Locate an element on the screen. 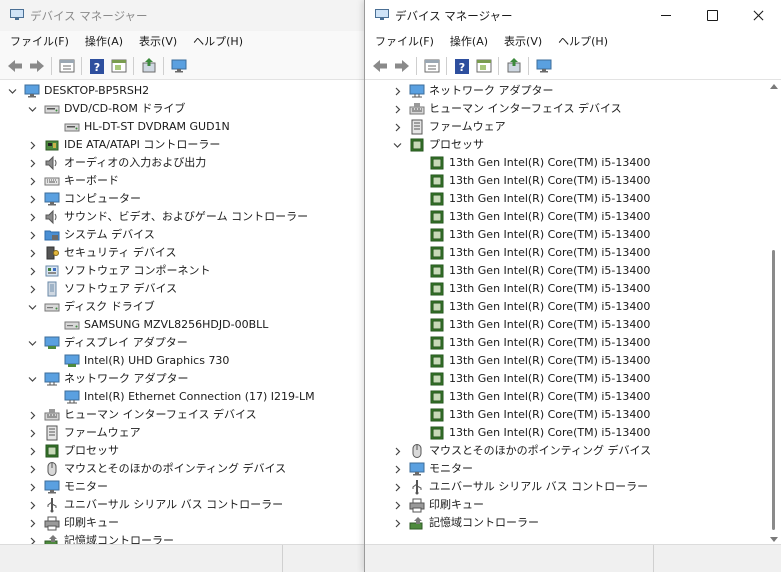 This screenshot has width=781, height=572. tree-root: DESKTOP-BP5RSH2 is located at coordinates (182, 91).